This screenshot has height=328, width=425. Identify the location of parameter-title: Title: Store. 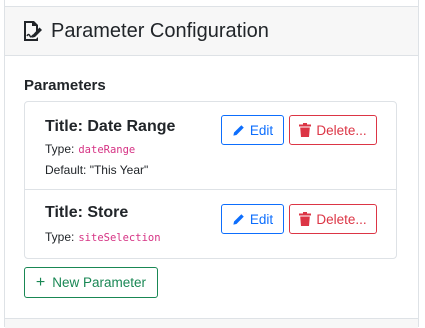
(87, 212).